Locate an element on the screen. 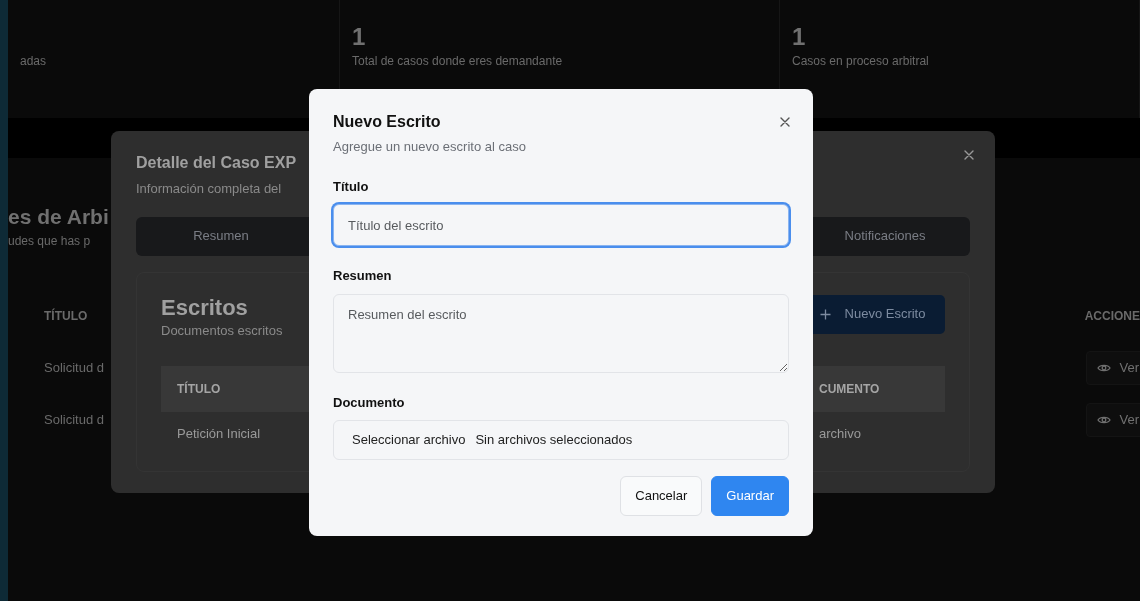  title-input: Título del escrito is located at coordinates (561, 225).